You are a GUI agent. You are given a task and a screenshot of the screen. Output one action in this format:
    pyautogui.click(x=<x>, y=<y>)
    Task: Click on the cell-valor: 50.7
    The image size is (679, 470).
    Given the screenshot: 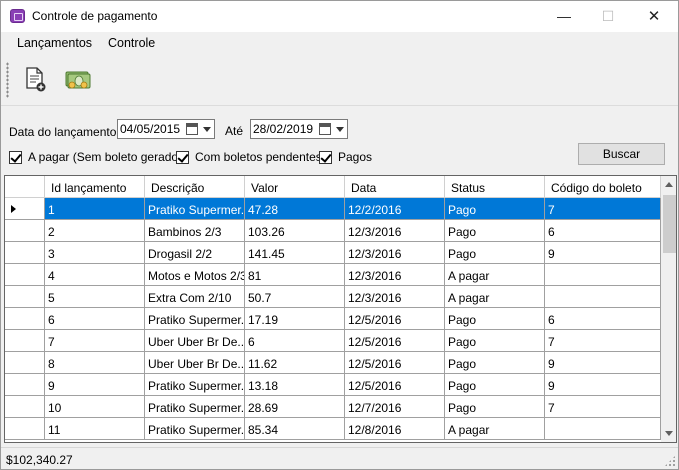 What is the action you would take?
    pyautogui.click(x=295, y=297)
    